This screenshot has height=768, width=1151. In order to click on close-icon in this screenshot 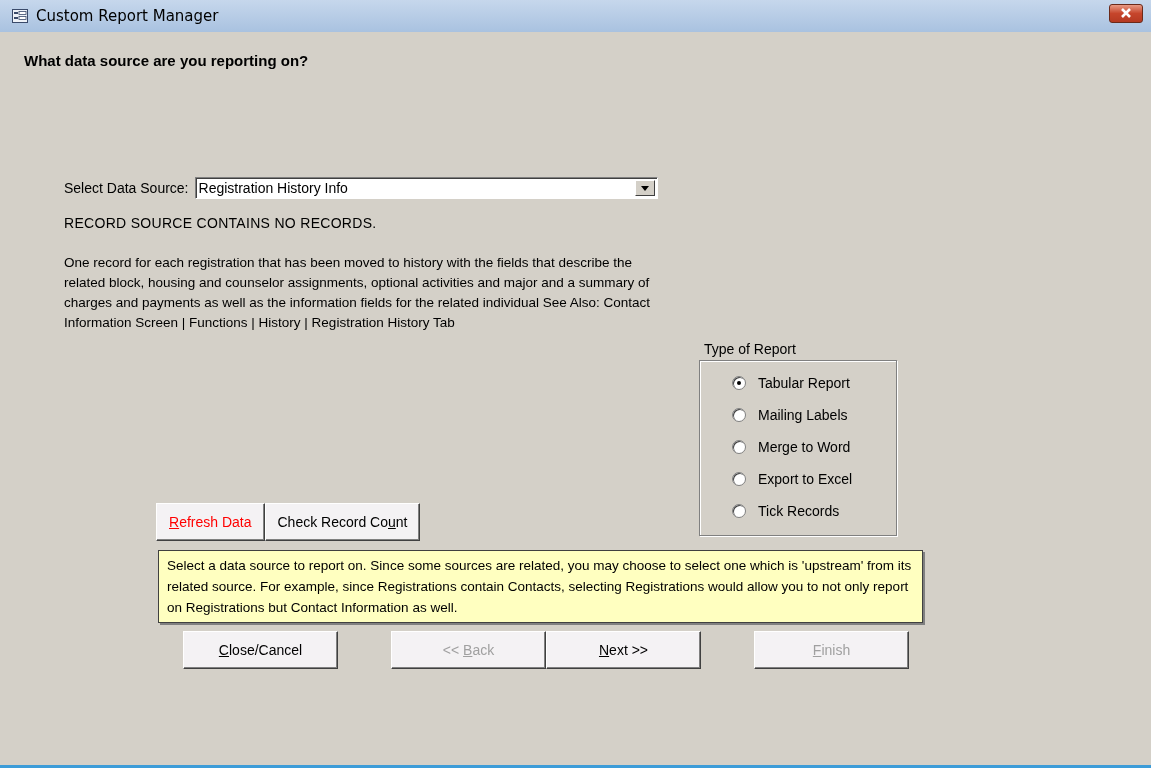, I will do `click(1126, 13)`.